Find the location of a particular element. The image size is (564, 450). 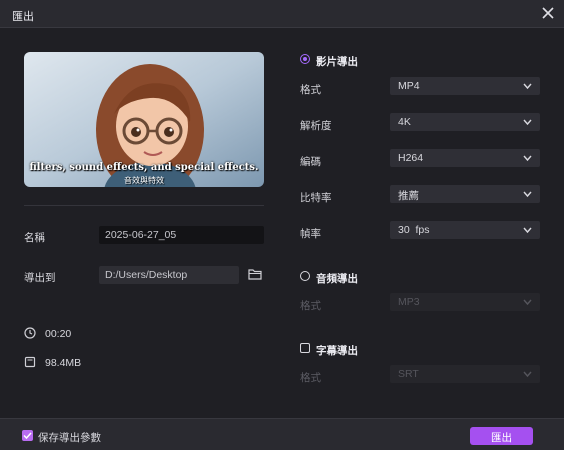

save-params-checkbox is located at coordinates (27, 435).